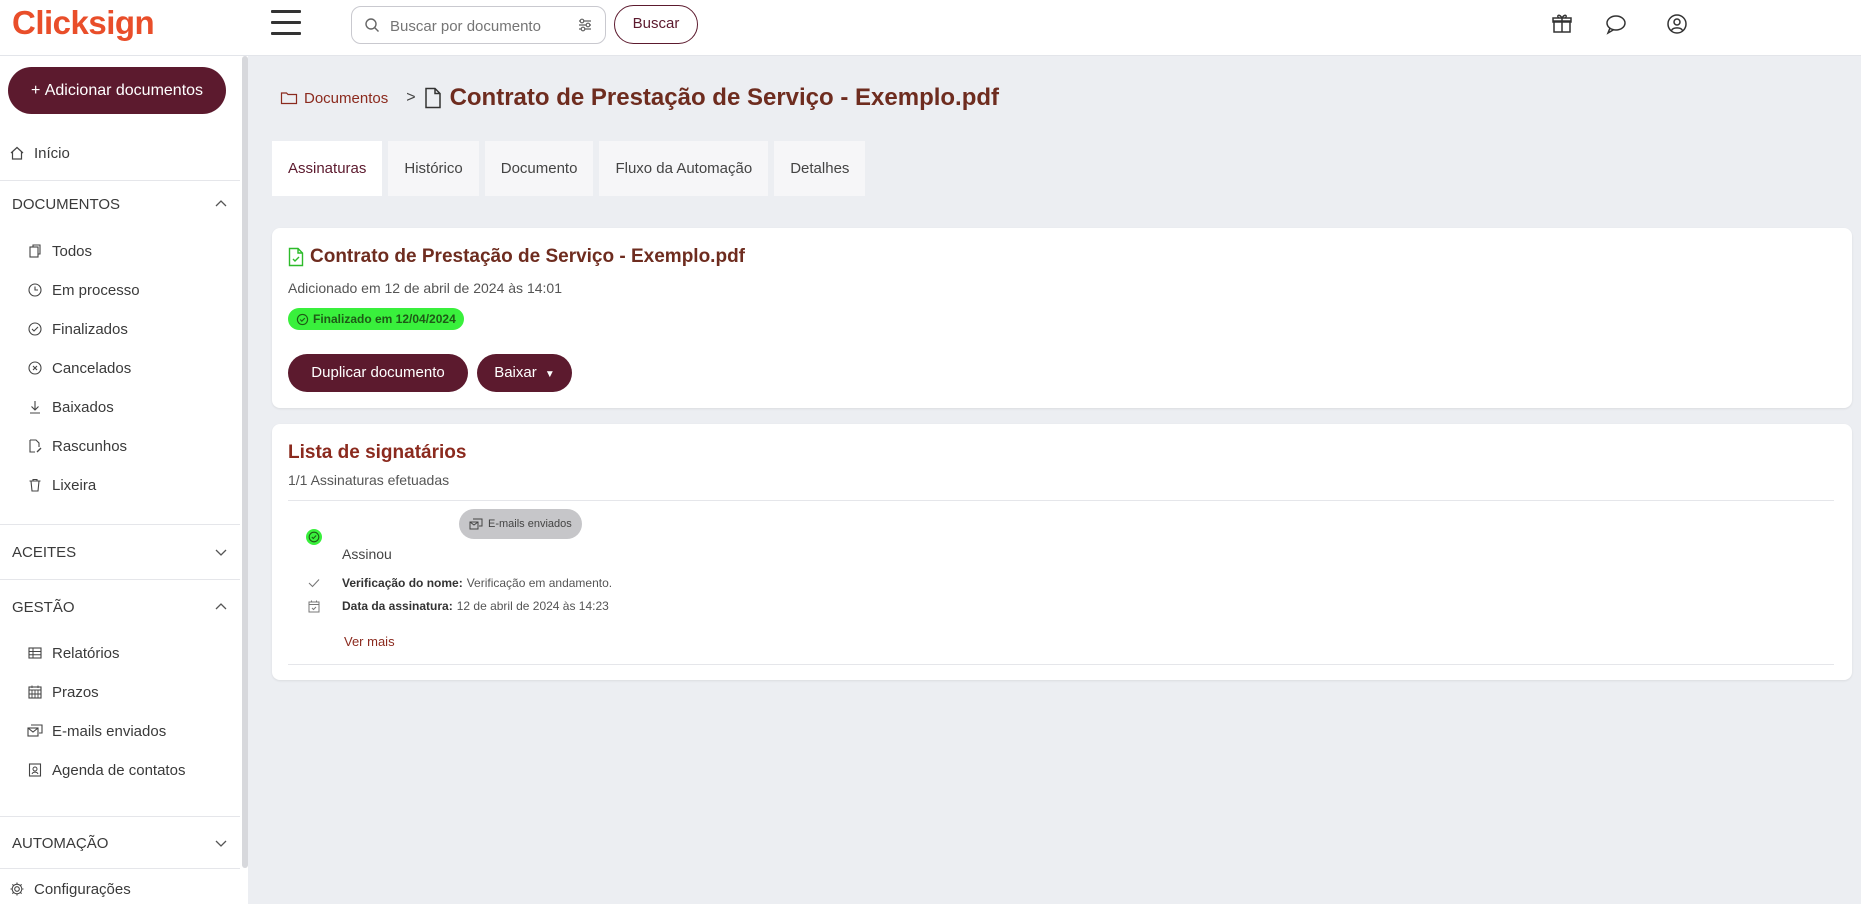 The width and height of the screenshot is (1861, 904). I want to click on hamburger-icon, so click(286, 11).